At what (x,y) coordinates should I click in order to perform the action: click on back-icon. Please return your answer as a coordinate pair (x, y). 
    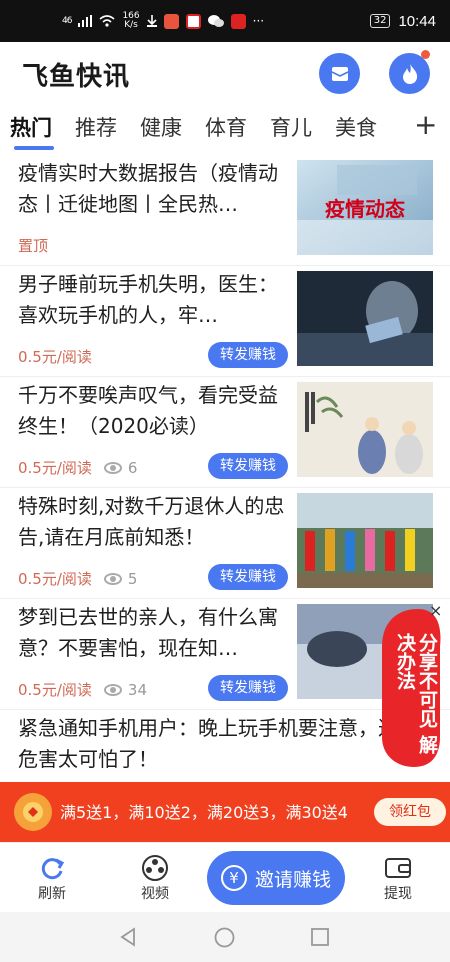
    Looking at the image, I should click on (128, 937).